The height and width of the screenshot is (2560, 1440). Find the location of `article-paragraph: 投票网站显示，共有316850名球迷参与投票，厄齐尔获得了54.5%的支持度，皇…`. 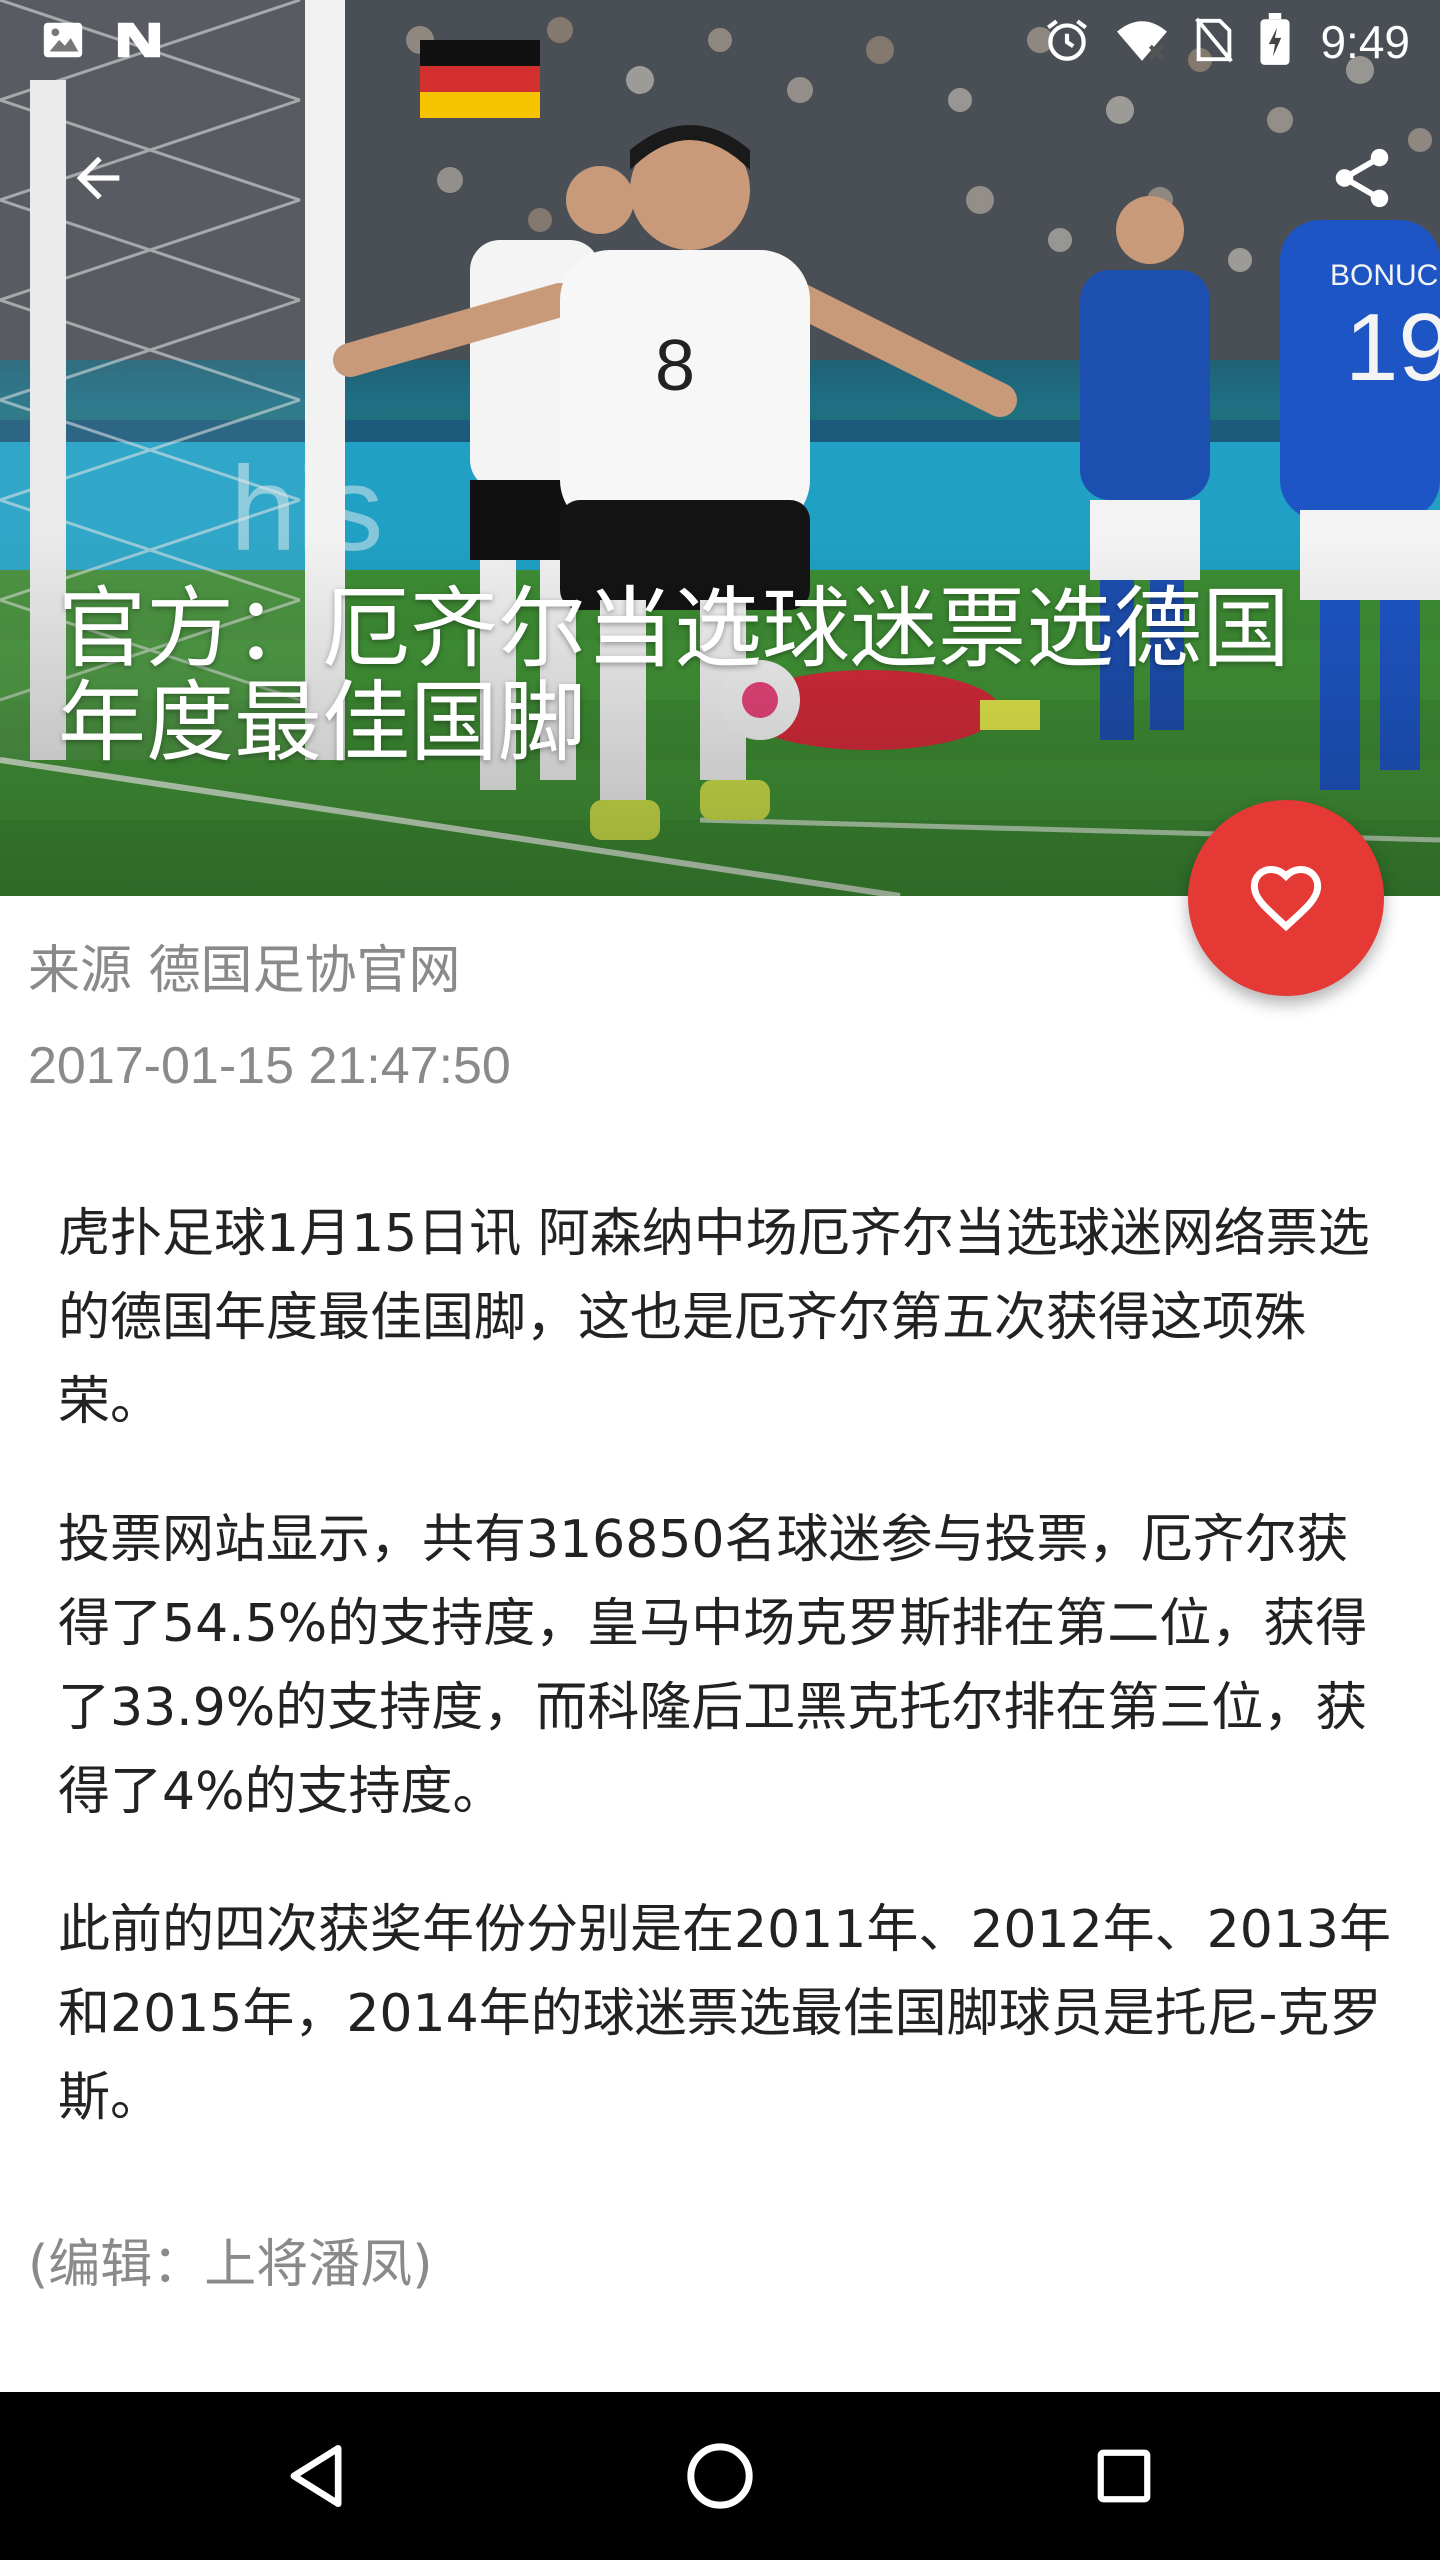

article-paragraph: 投票网站显示，共有316850名球迷参与投票，厄齐尔获得了54.5%的支持度，皇… is located at coordinates (713, 1666).